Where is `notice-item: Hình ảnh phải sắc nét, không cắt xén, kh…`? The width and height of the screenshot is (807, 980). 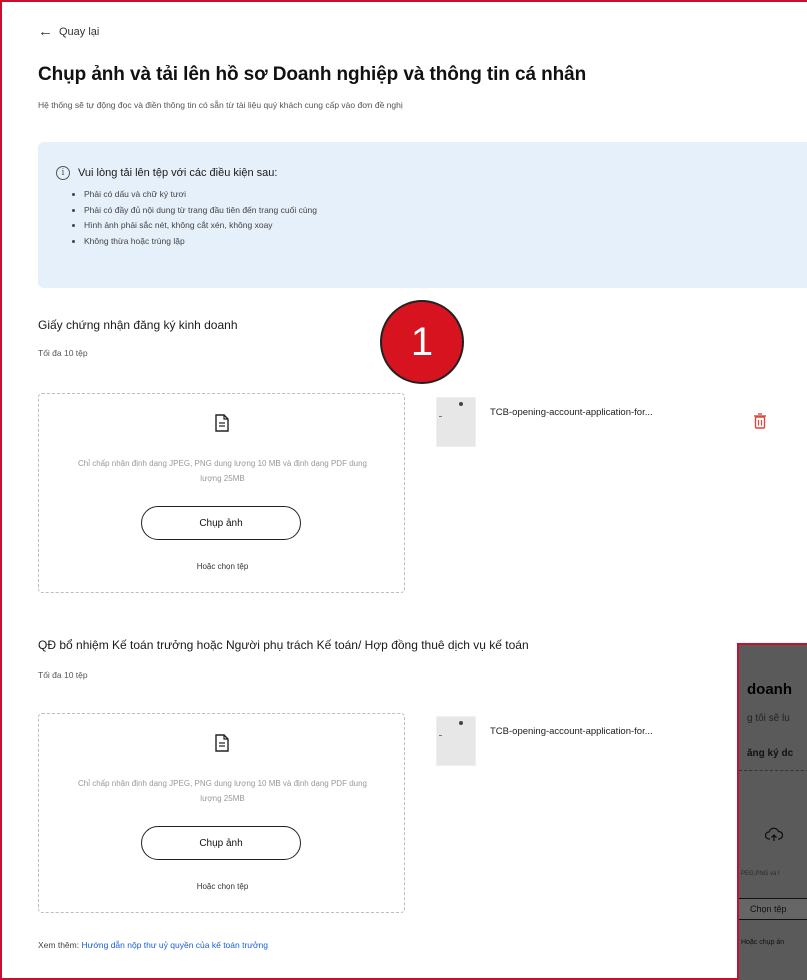
notice-item: Hình ảnh phải sắc nét, không cắt xén, kh… is located at coordinates (200, 226).